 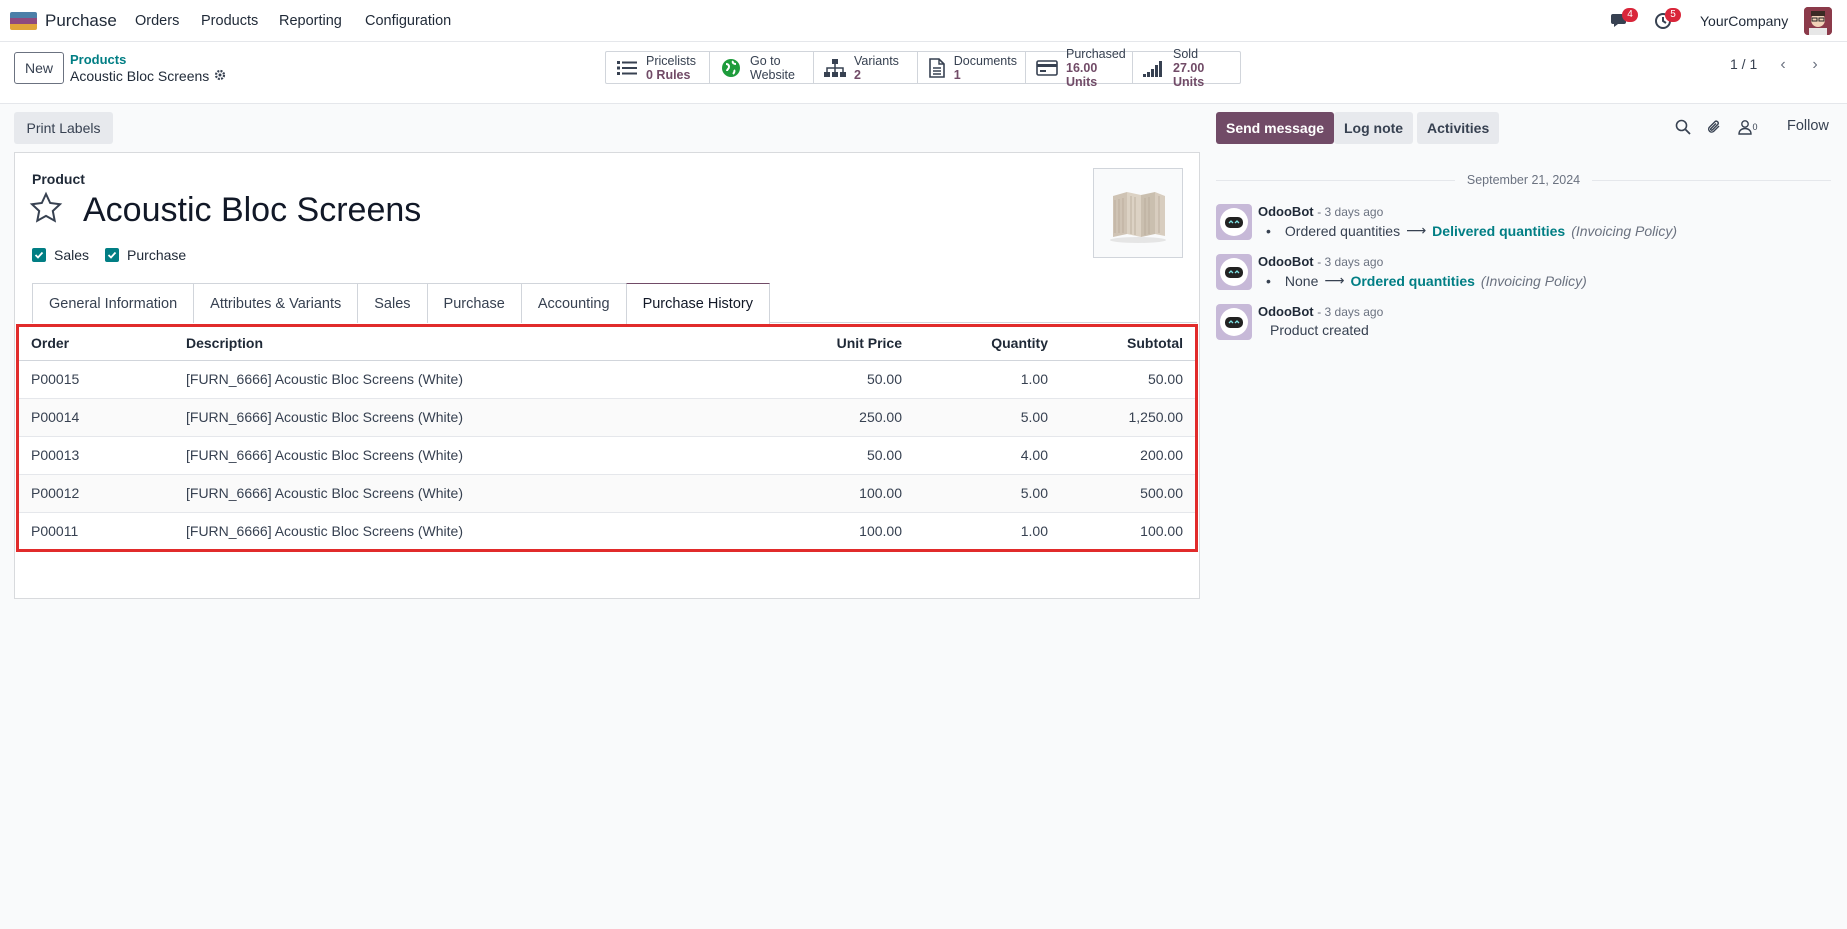 I want to click on menu-products: Products, so click(x=229, y=21).